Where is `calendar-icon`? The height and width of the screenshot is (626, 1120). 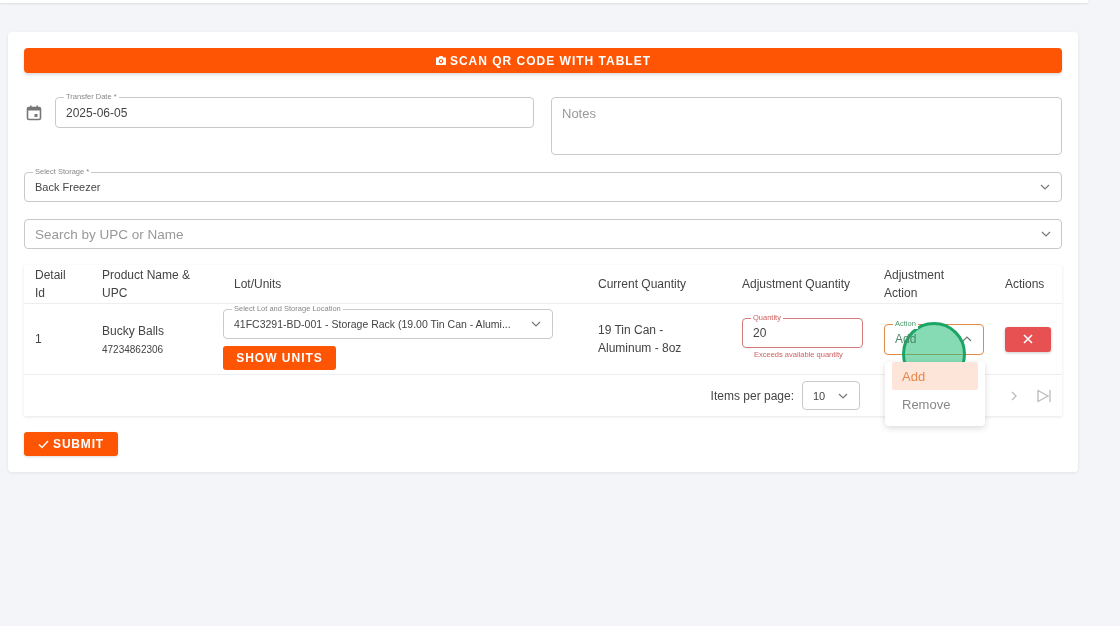 calendar-icon is located at coordinates (34, 113).